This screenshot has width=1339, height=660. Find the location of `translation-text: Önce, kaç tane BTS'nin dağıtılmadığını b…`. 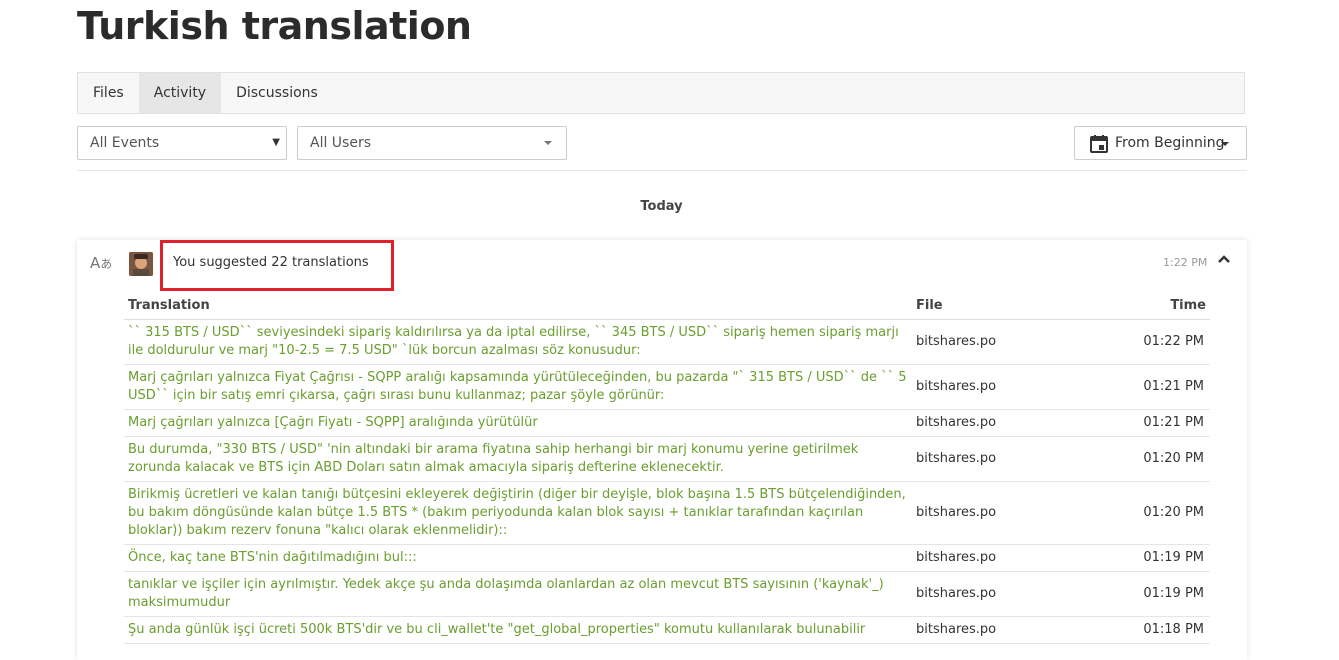

translation-text: Önce, kaç tane BTS'nin dağıtılmadığını b… is located at coordinates (518, 558).